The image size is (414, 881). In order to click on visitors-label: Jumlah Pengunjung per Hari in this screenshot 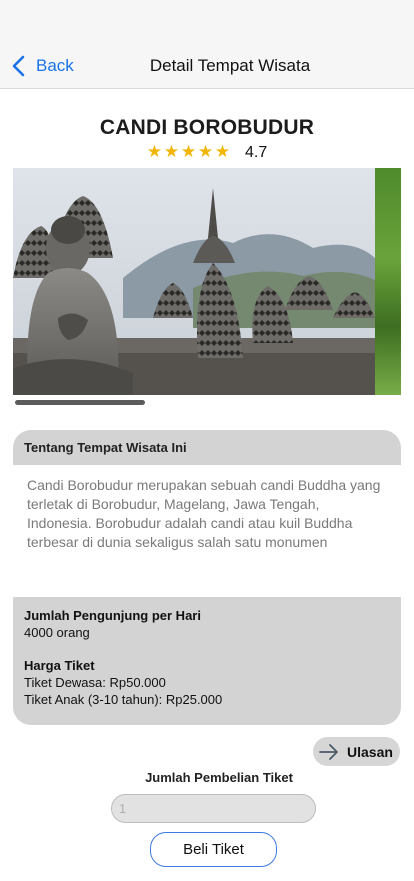, I will do `click(112, 615)`.